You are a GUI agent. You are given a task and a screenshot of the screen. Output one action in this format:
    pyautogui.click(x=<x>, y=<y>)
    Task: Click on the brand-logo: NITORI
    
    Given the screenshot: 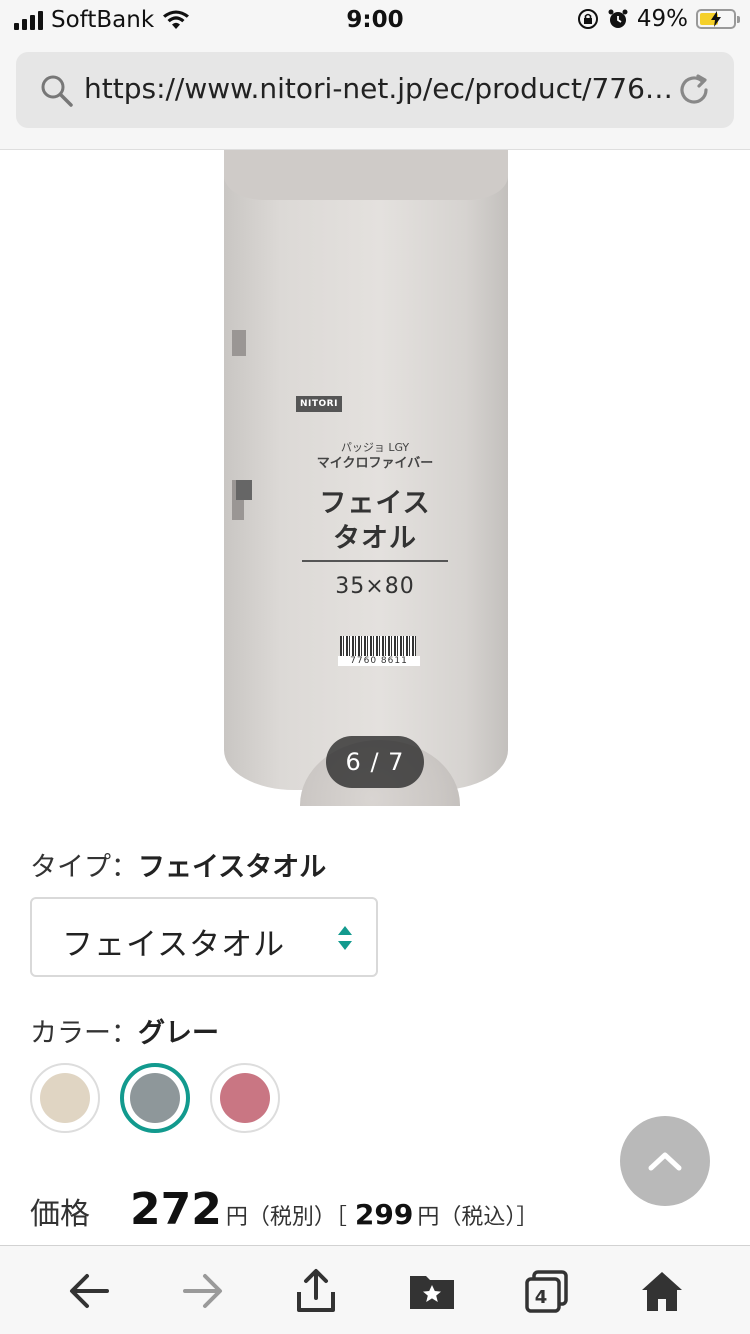 What is the action you would take?
    pyautogui.click(x=319, y=404)
    